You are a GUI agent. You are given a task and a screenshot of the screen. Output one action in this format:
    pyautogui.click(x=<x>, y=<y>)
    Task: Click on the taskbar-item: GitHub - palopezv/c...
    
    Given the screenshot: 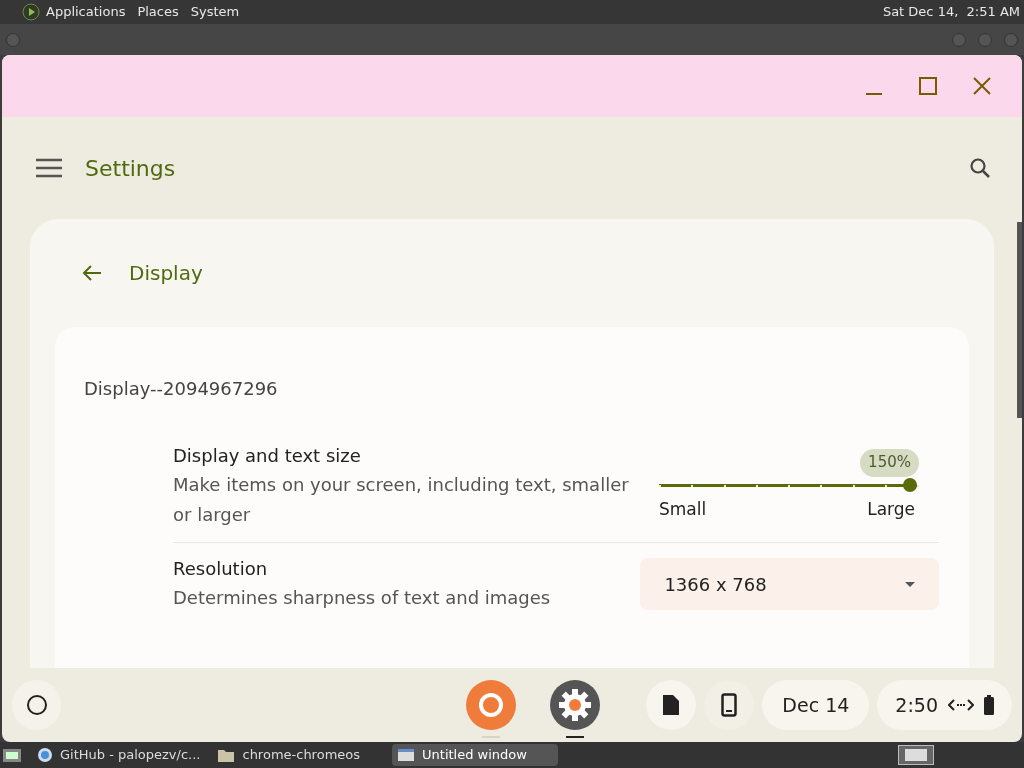 What is the action you would take?
    pyautogui.click(x=119, y=755)
    